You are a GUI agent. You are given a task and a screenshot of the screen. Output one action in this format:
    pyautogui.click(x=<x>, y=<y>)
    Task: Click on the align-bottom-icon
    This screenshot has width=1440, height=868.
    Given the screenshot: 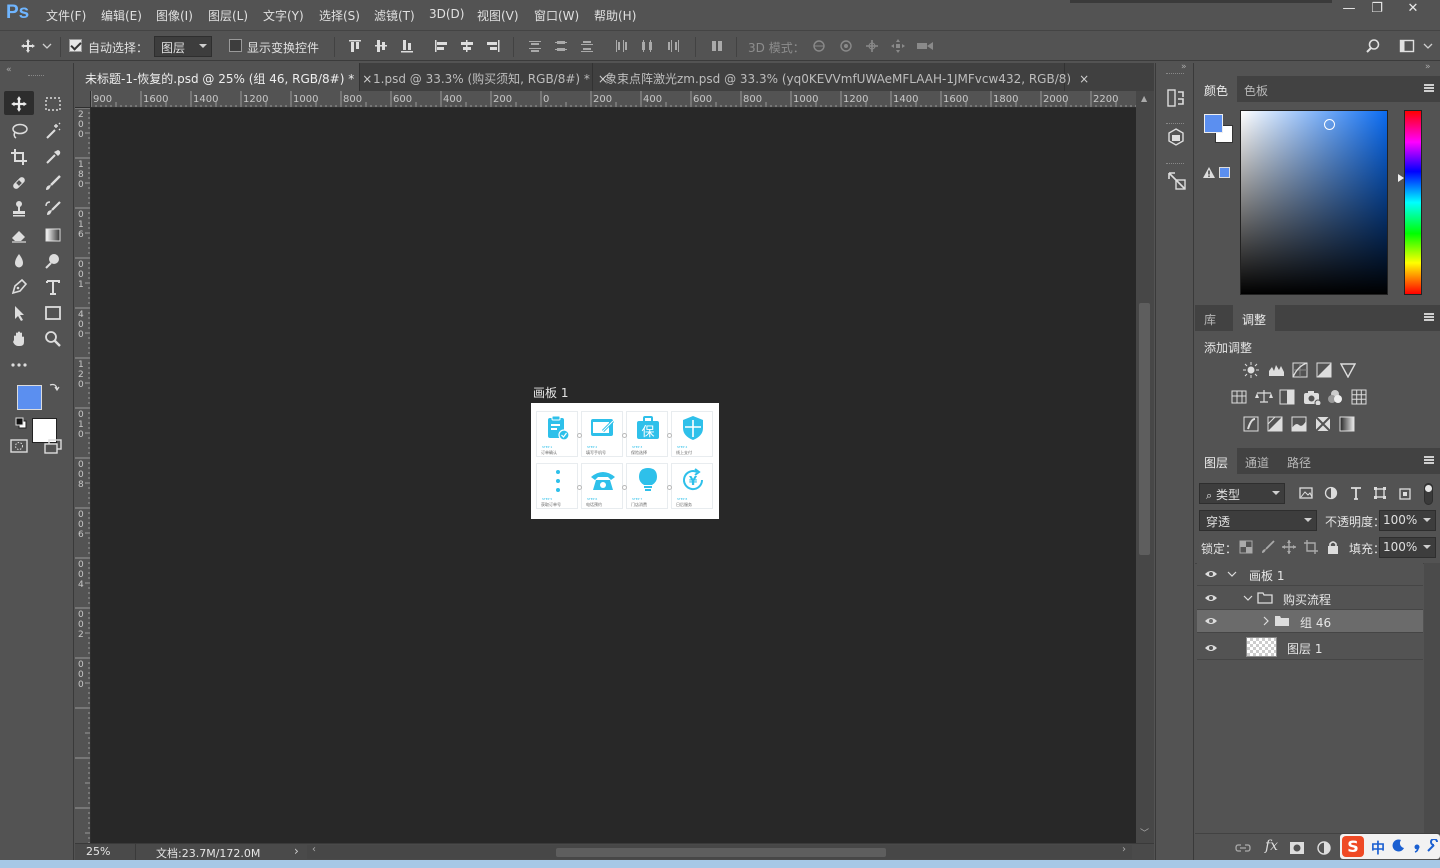 What is the action you would take?
    pyautogui.click(x=407, y=46)
    